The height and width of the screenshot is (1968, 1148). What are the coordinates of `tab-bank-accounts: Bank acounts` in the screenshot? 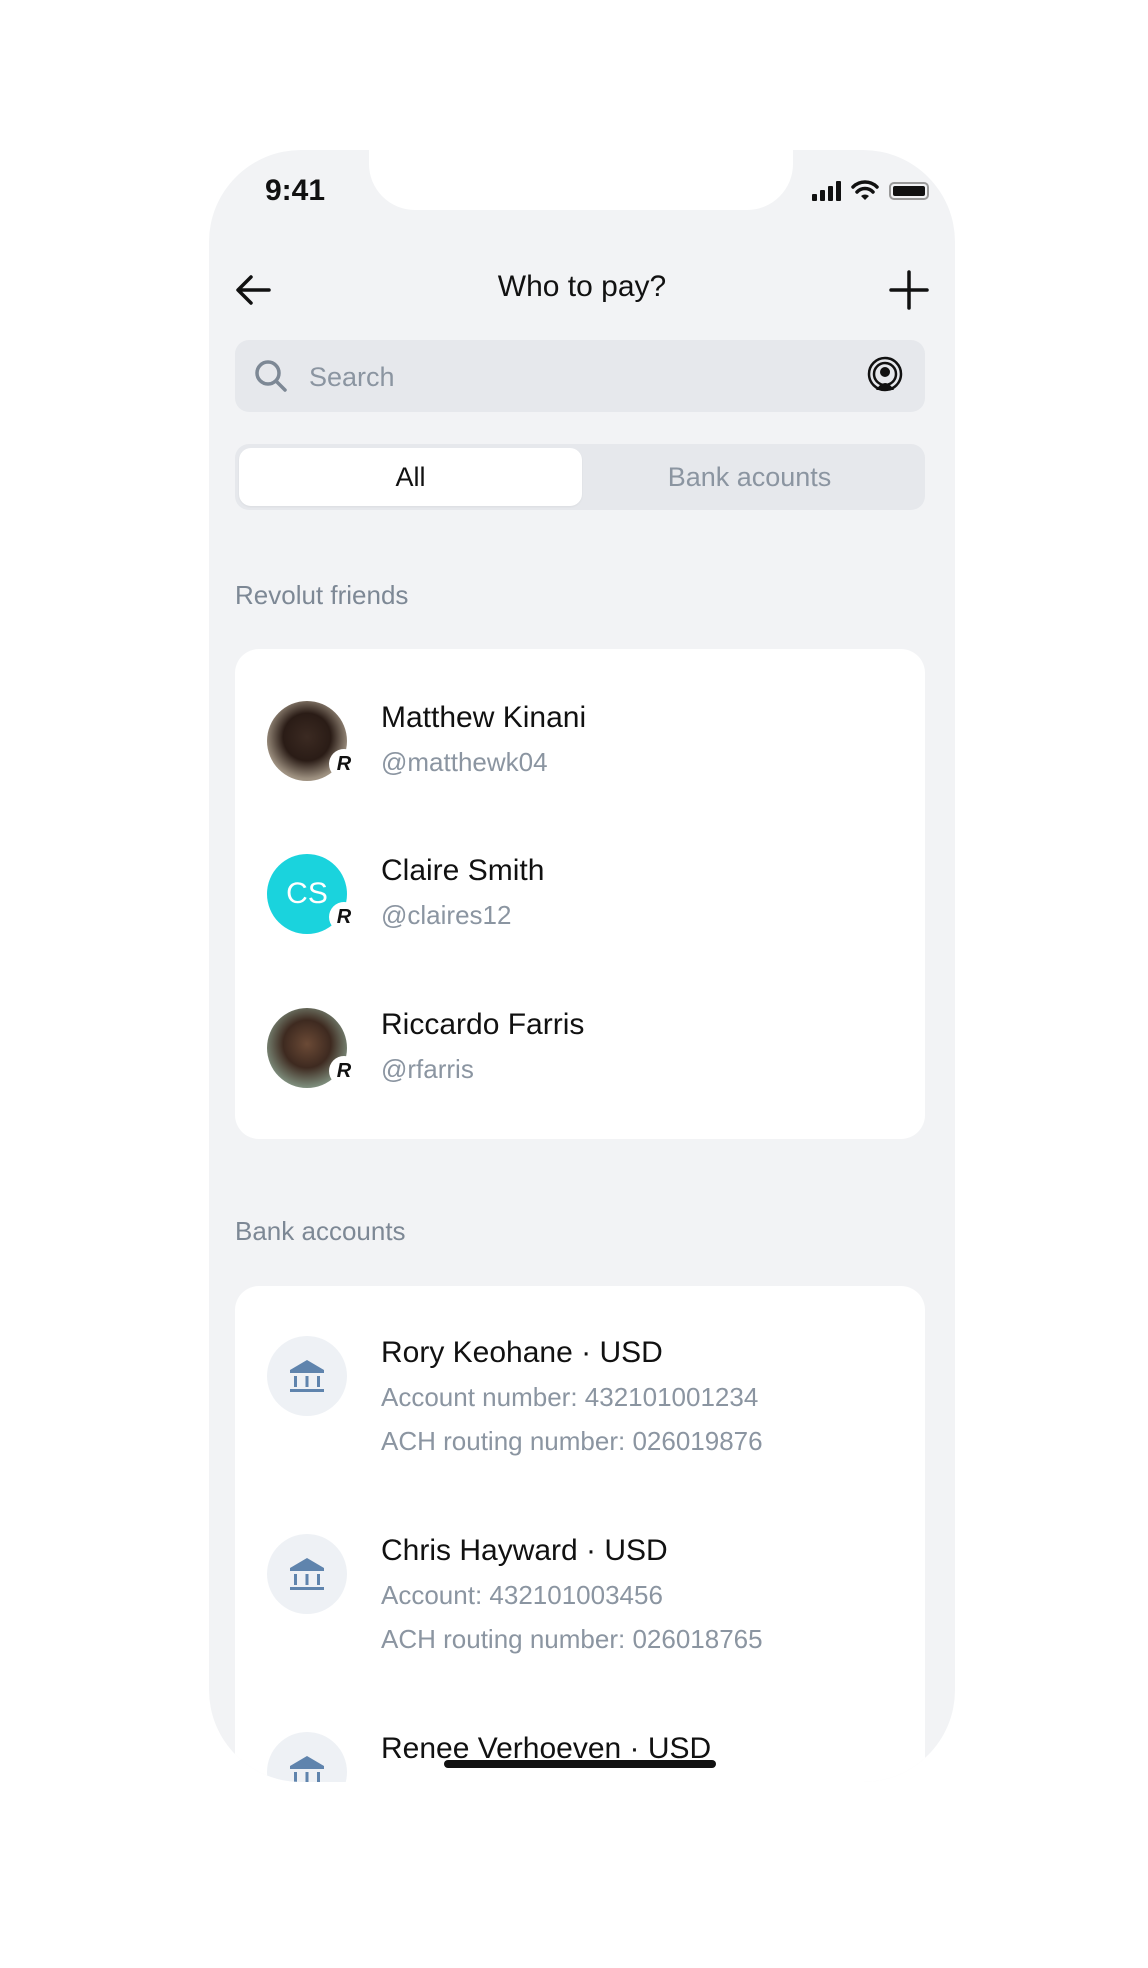 It's located at (749, 477).